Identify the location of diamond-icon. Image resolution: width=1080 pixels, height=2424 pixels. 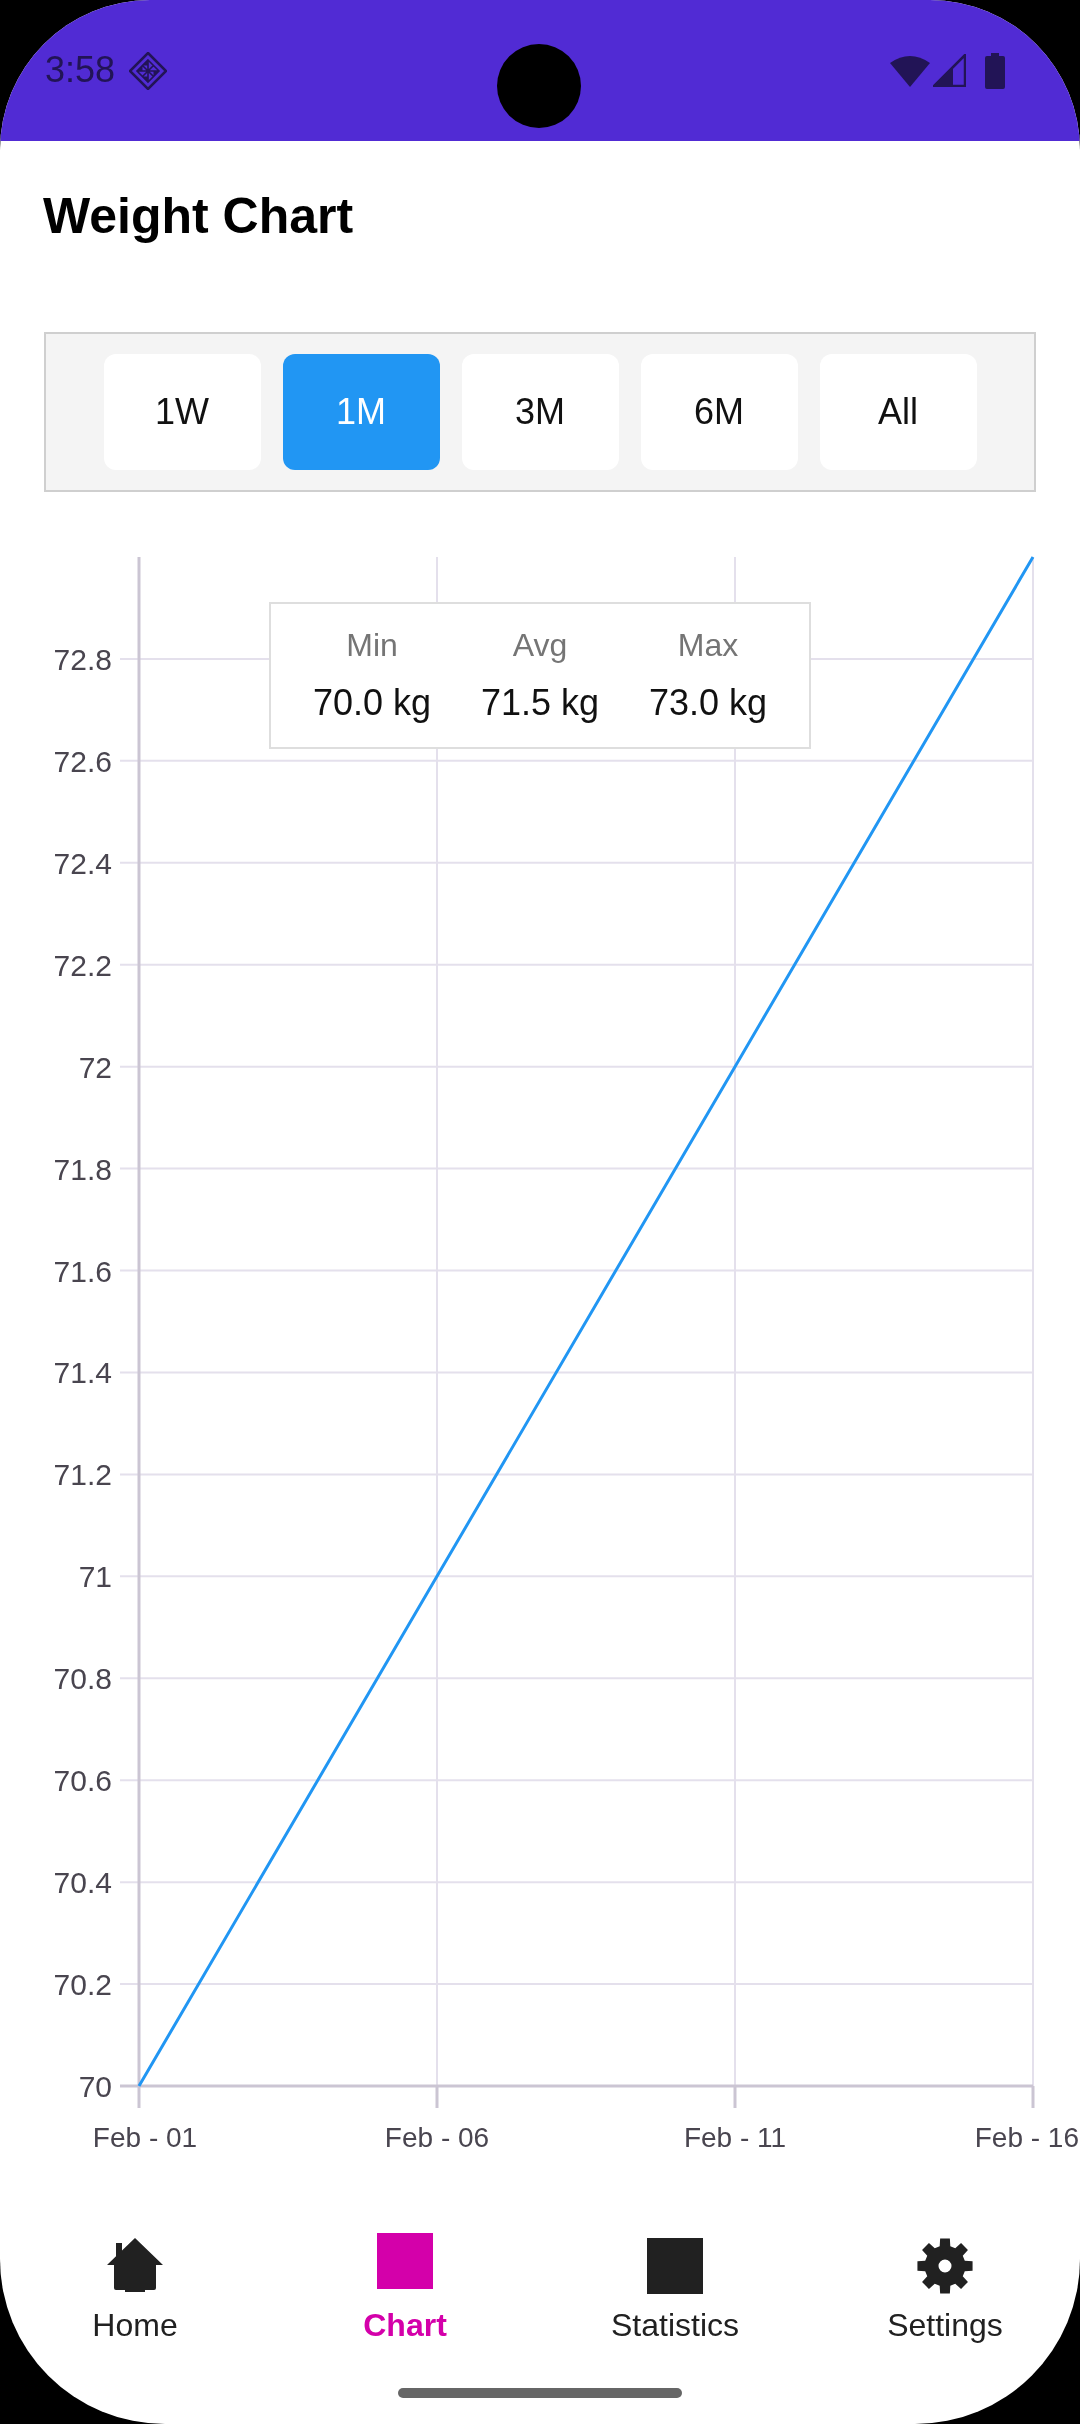
(148, 70).